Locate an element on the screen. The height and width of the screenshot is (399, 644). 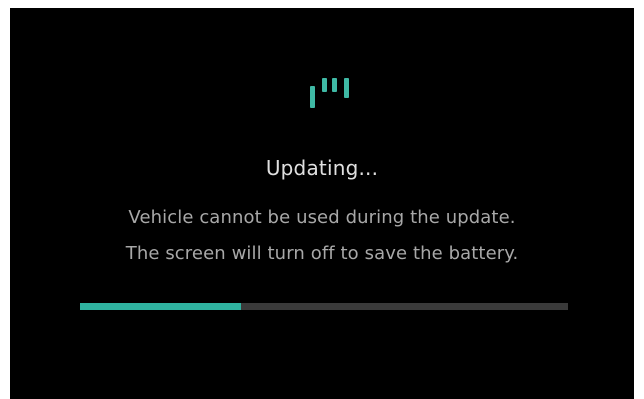
brand-logo-icon is located at coordinates (334, 90).